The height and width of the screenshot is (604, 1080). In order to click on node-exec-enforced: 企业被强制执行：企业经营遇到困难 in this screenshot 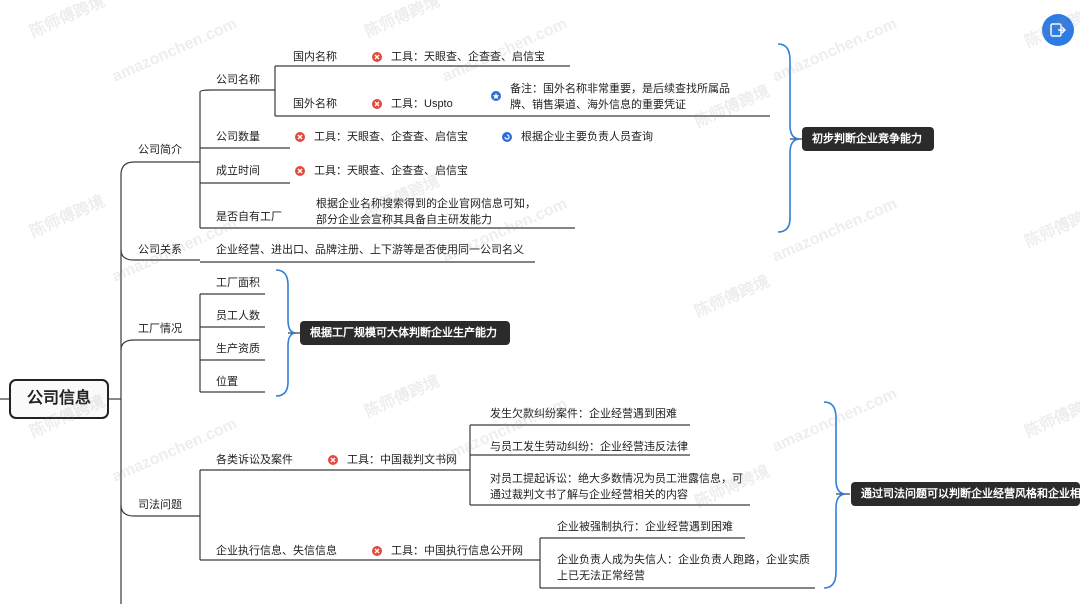, I will do `click(645, 527)`.